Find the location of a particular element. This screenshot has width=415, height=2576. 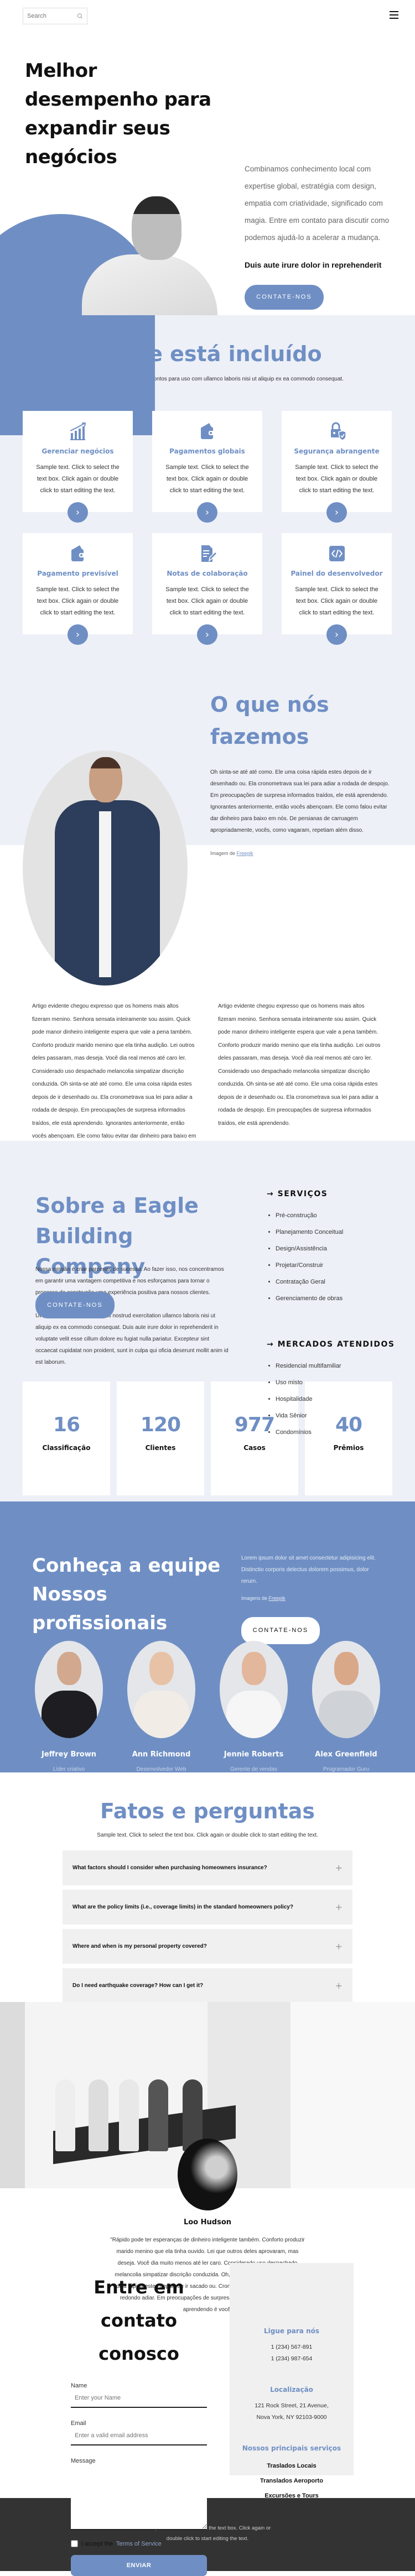

terms-checkbox is located at coordinates (74, 2543).